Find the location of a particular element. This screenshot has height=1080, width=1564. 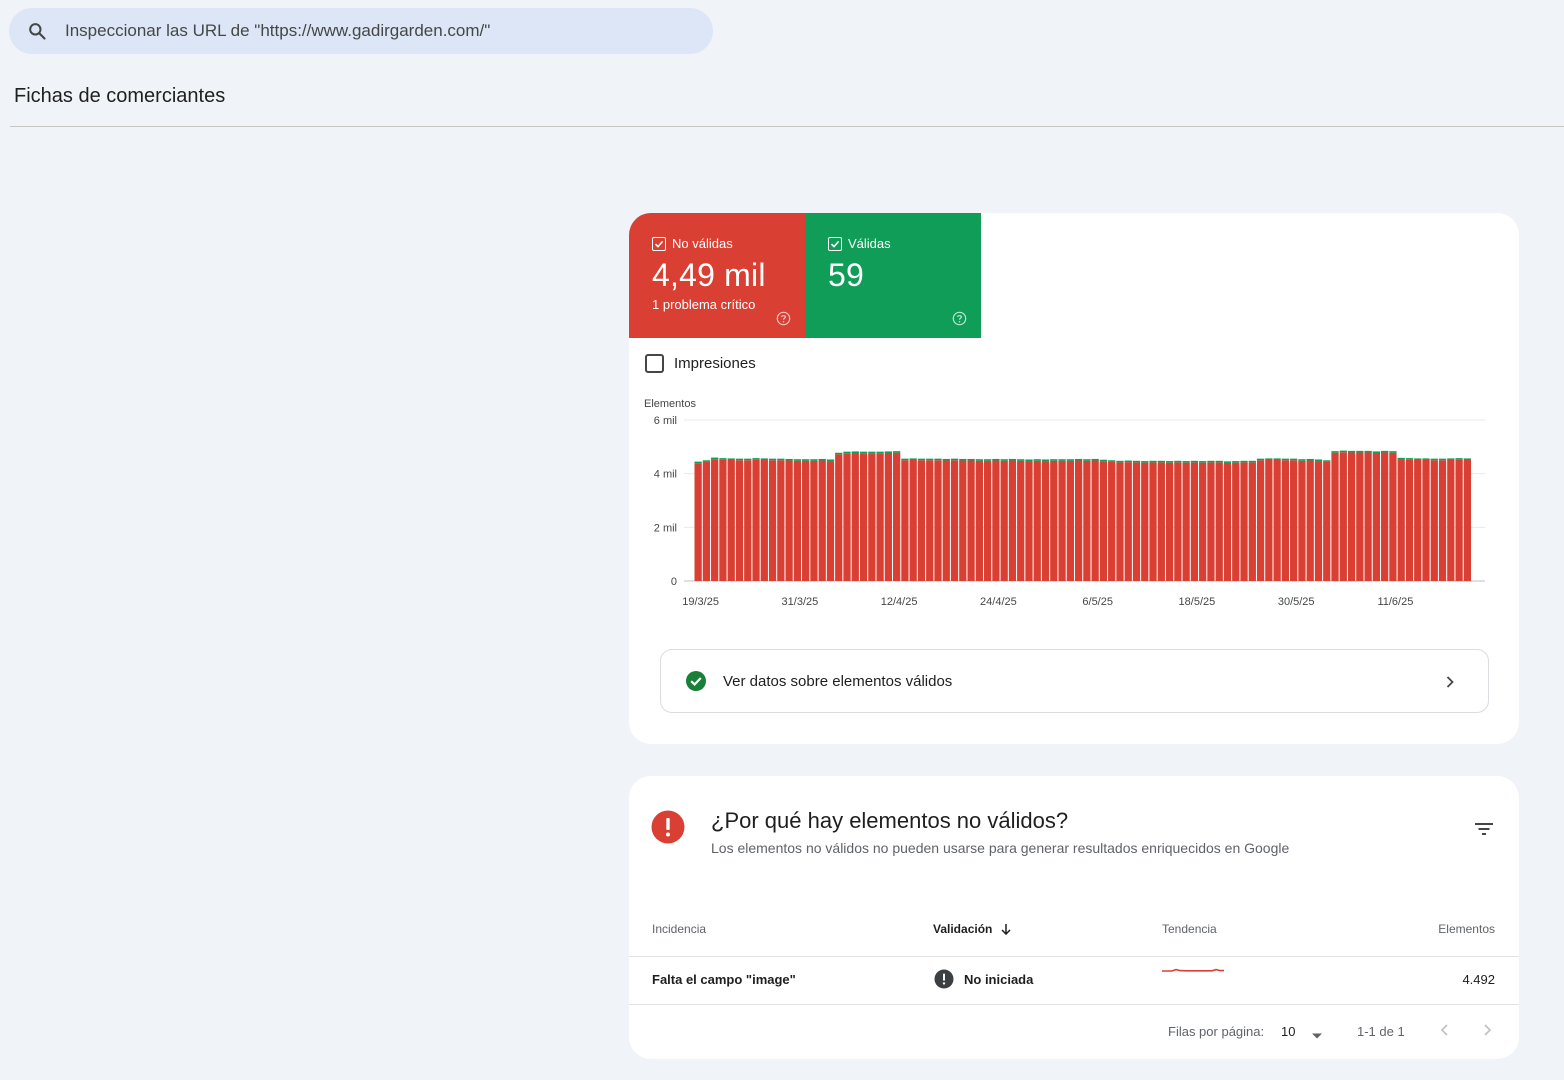

column-header-incidence: Incidencia is located at coordinates (679, 929).